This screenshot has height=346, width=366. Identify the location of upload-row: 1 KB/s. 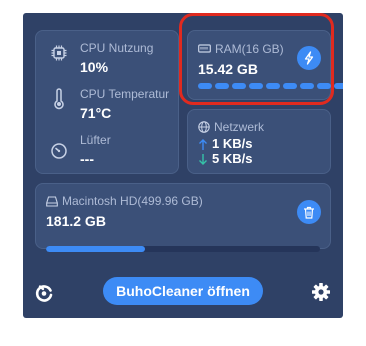
(225, 144).